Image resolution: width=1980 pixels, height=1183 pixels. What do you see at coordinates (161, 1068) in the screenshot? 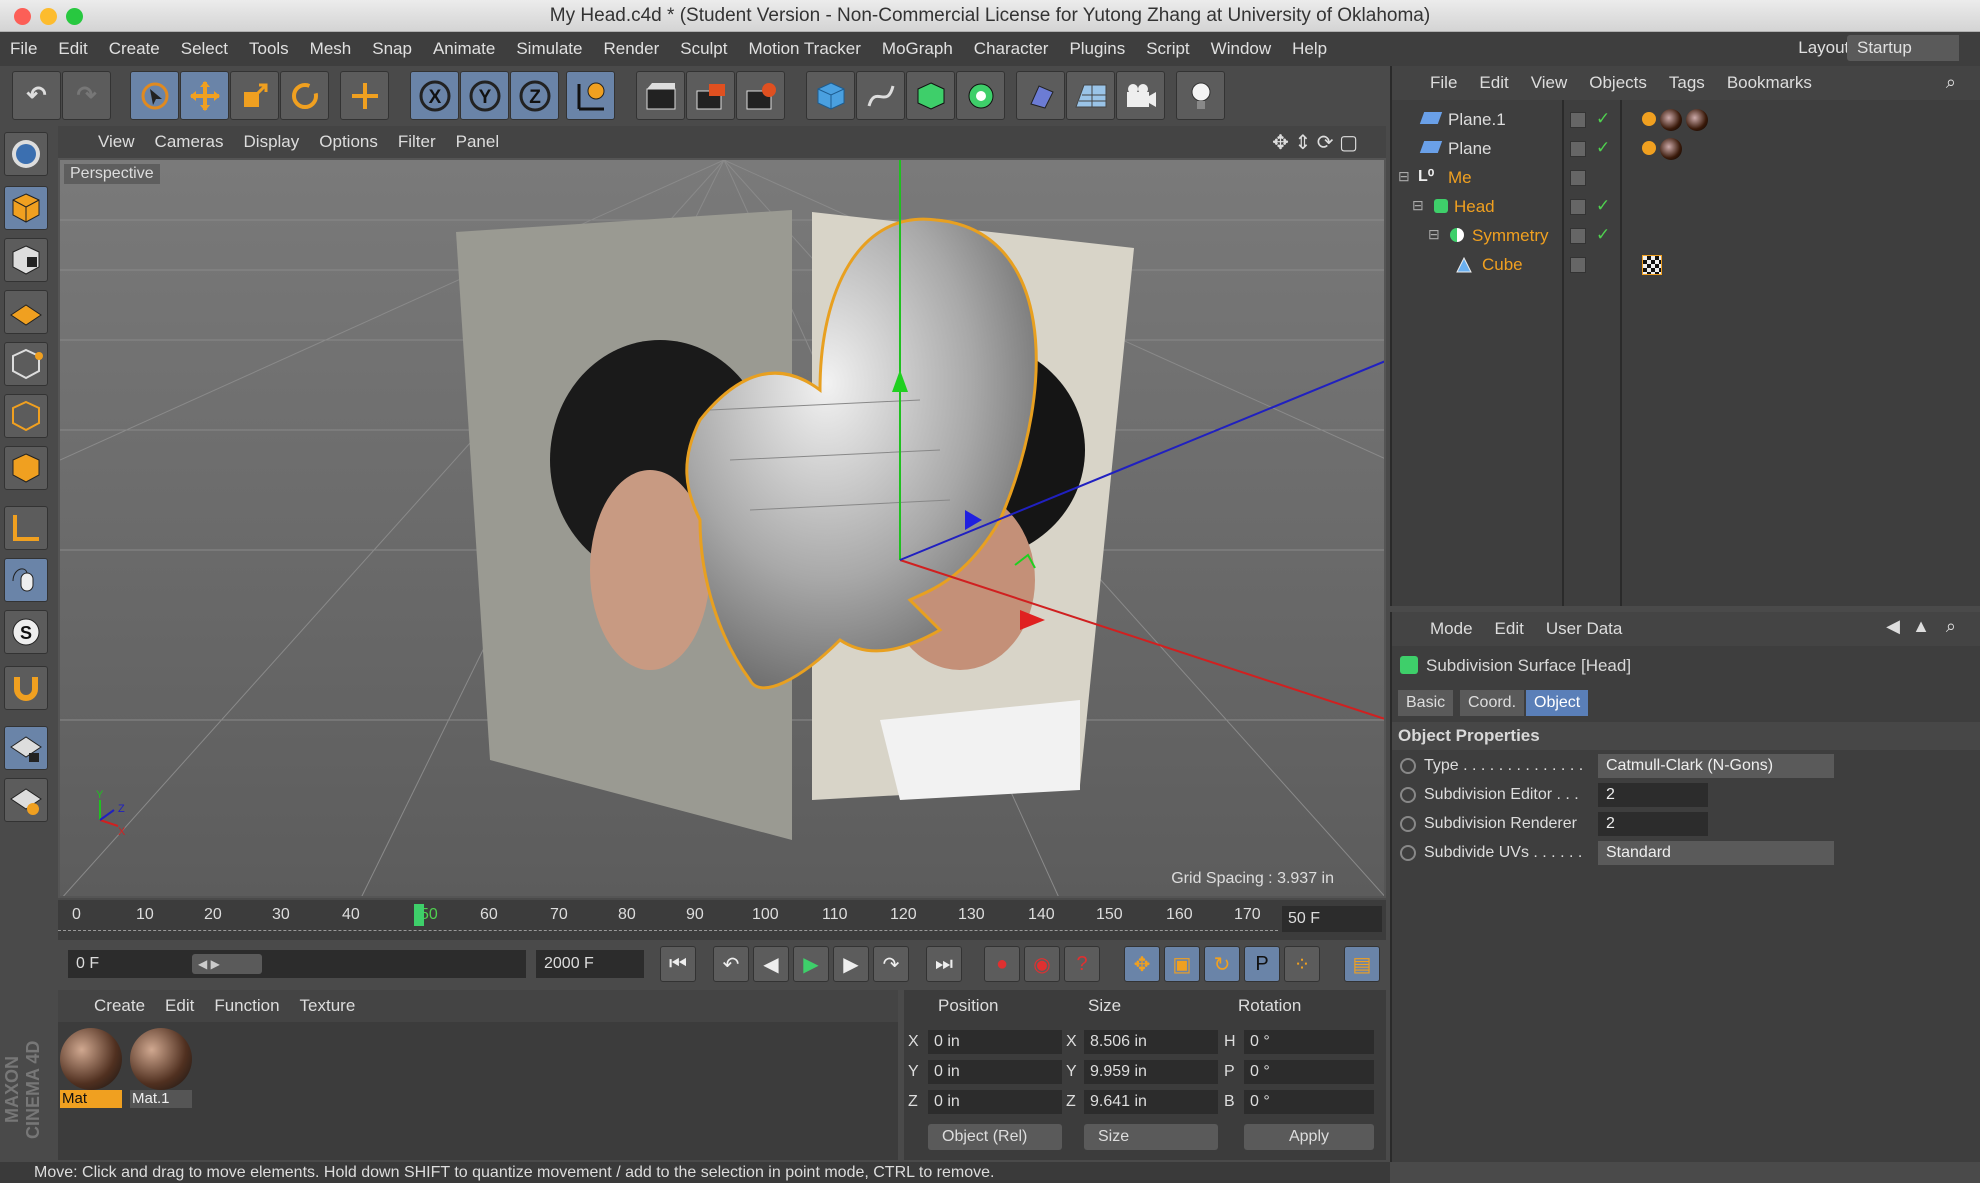
I see `material-swatch-mat-1: Mat.1` at bounding box center [161, 1068].